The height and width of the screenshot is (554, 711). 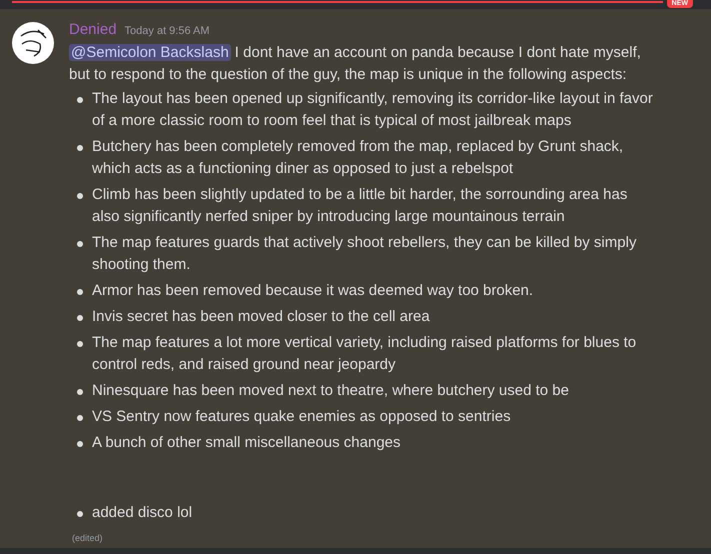 What do you see at coordinates (142, 512) in the screenshot?
I see `list-item-text: added disco lol` at bounding box center [142, 512].